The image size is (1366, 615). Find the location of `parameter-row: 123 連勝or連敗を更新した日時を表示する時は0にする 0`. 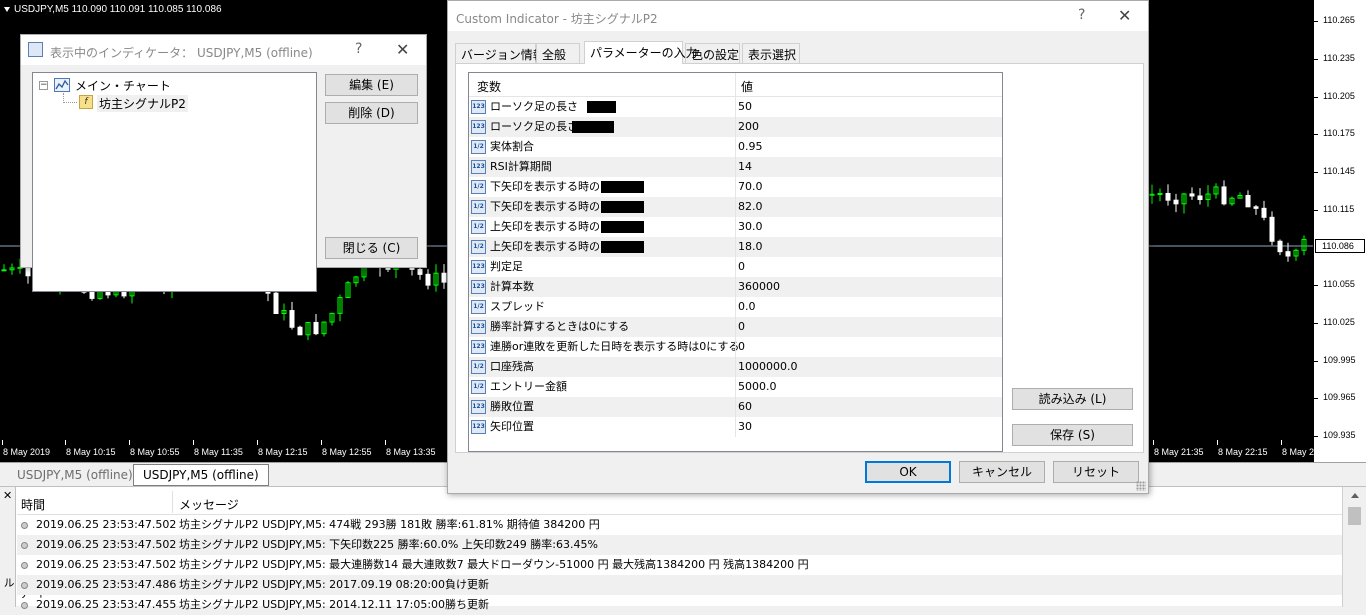

parameter-row: 123 連勝or連敗を更新した日時を表示する時は0にする 0 is located at coordinates (735, 347).